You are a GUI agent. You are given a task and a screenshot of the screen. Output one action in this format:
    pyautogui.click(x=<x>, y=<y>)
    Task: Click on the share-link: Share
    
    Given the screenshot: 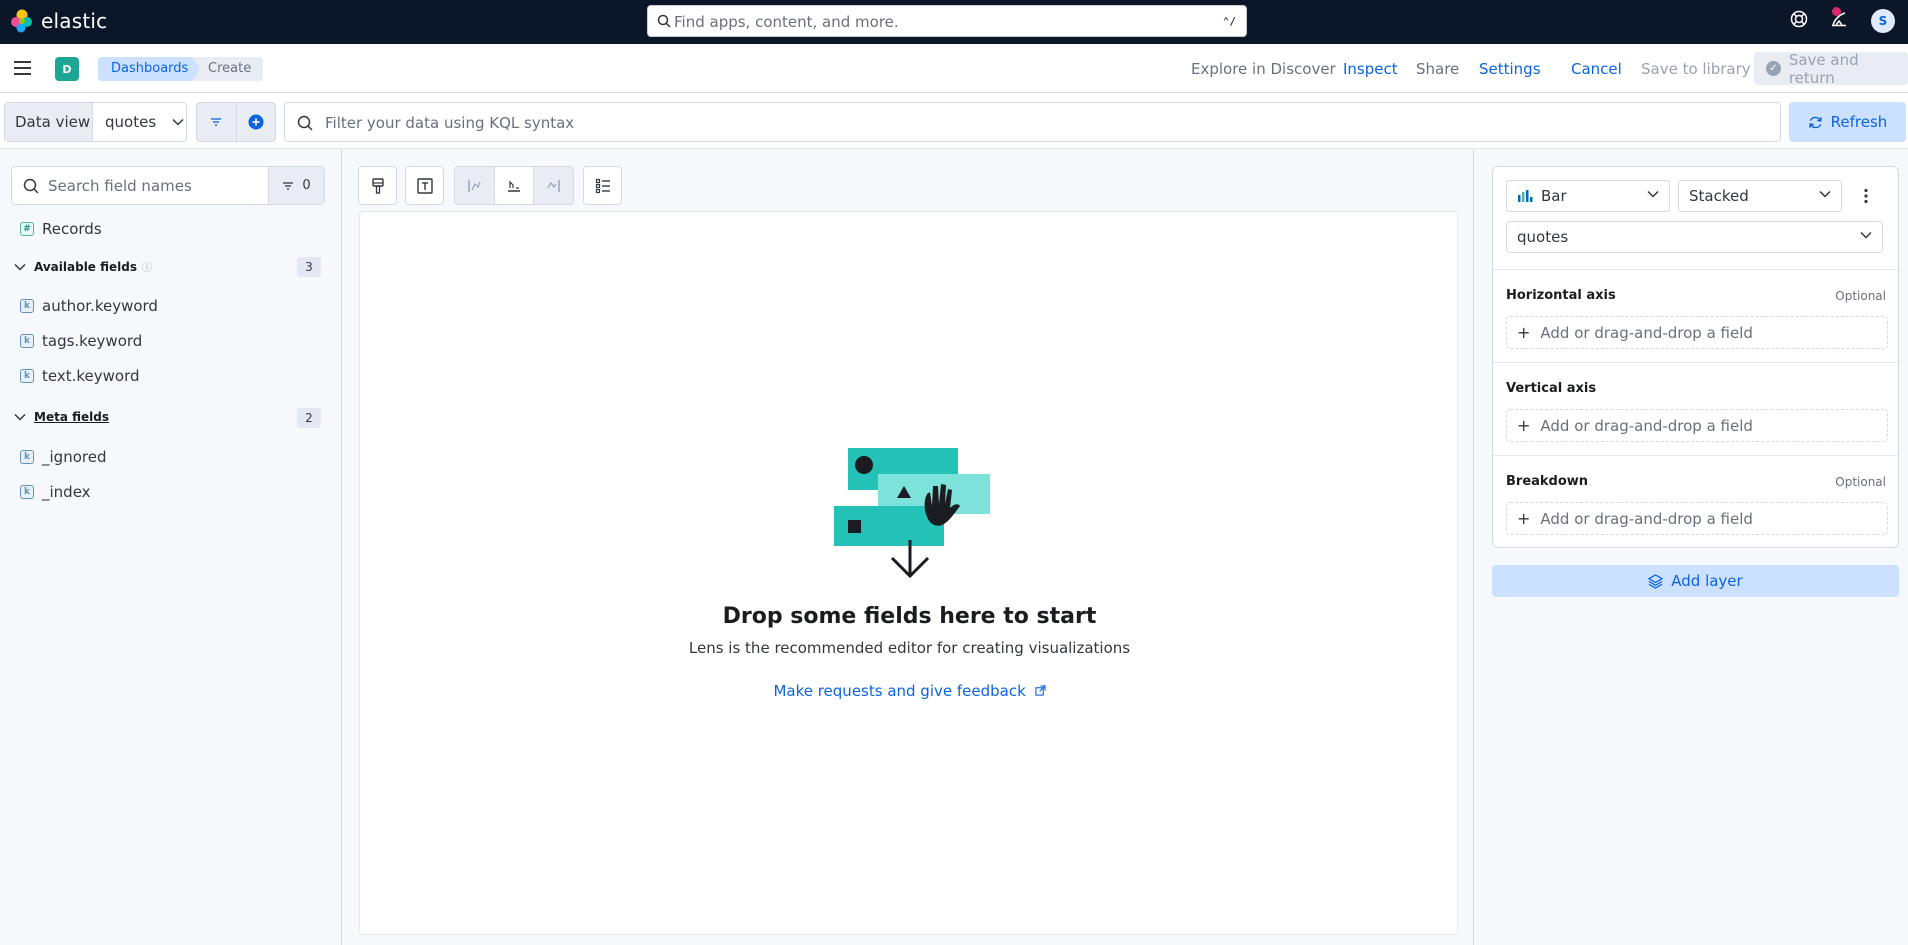 What is the action you would take?
    pyautogui.click(x=1437, y=69)
    